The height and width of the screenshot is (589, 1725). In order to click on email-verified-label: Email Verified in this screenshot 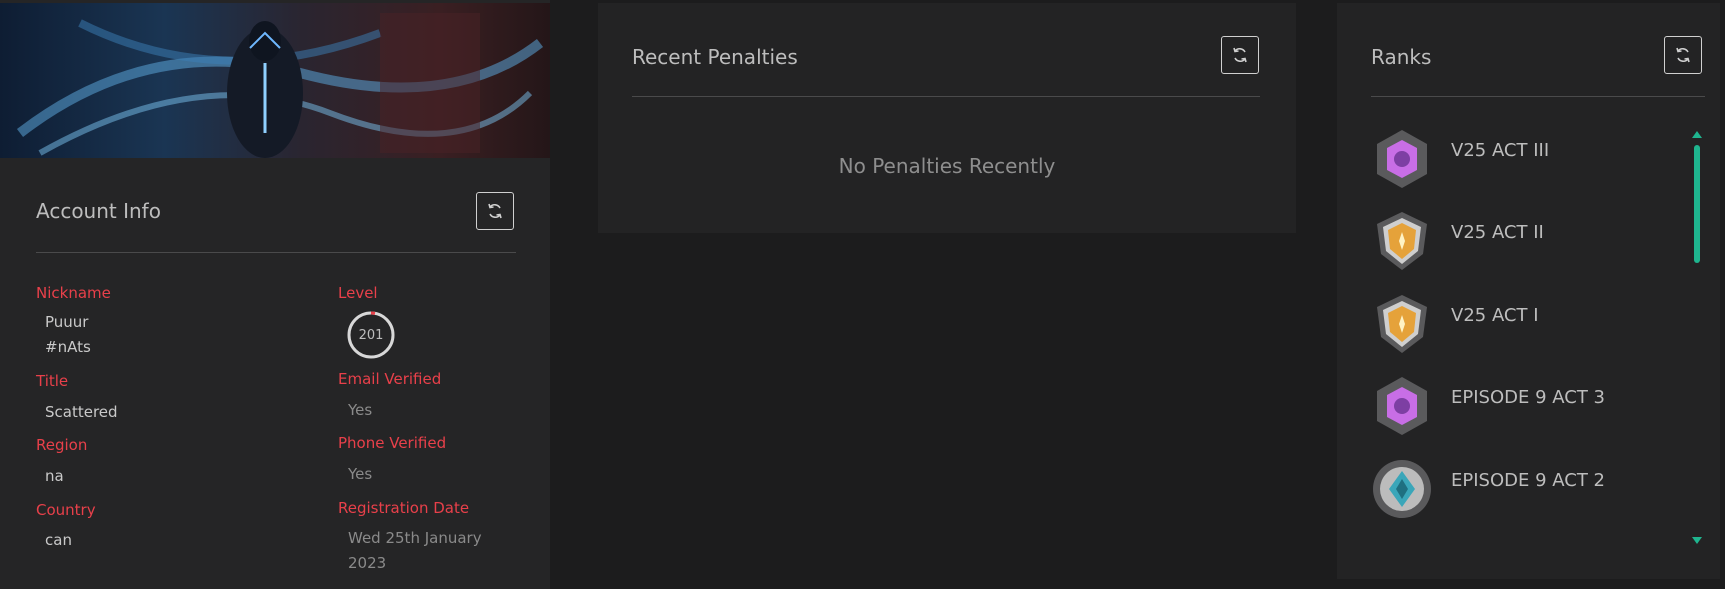, I will do `click(390, 379)`.